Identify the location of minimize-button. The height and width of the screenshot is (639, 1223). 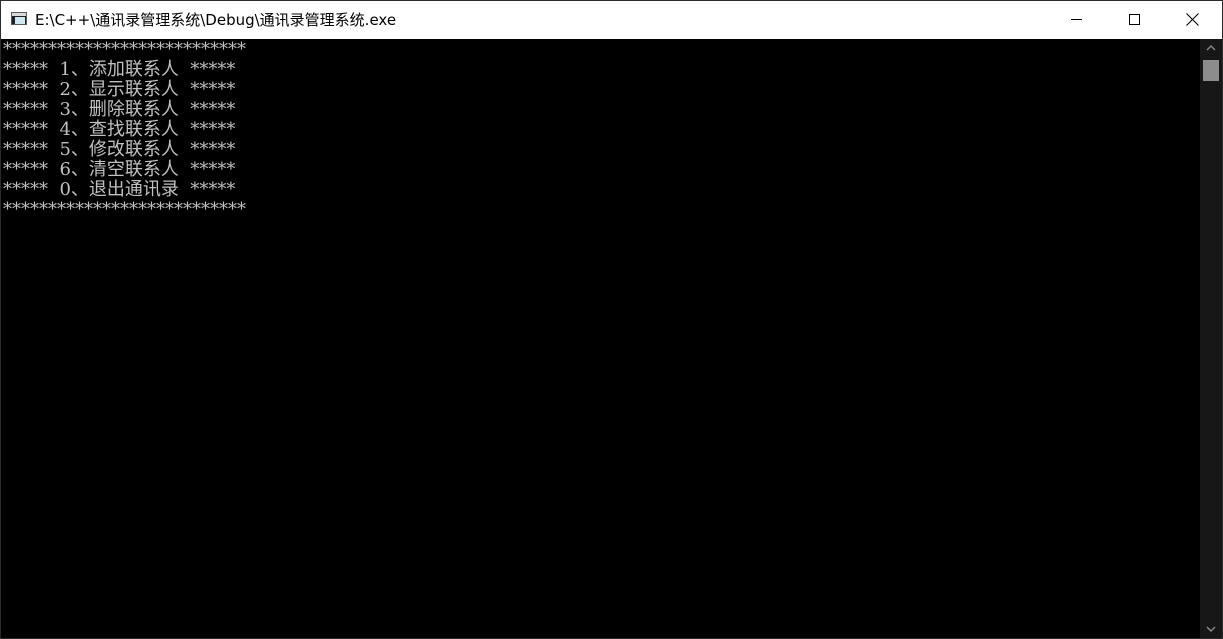
(1077, 20).